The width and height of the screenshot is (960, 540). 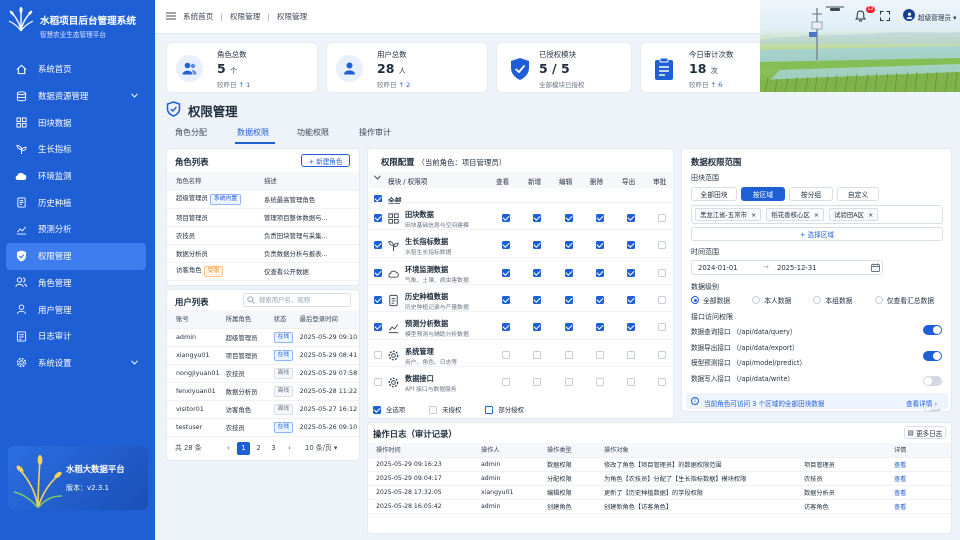 What do you see at coordinates (76, 336) in the screenshot?
I see `sidebar-item-log: 日志审计` at bounding box center [76, 336].